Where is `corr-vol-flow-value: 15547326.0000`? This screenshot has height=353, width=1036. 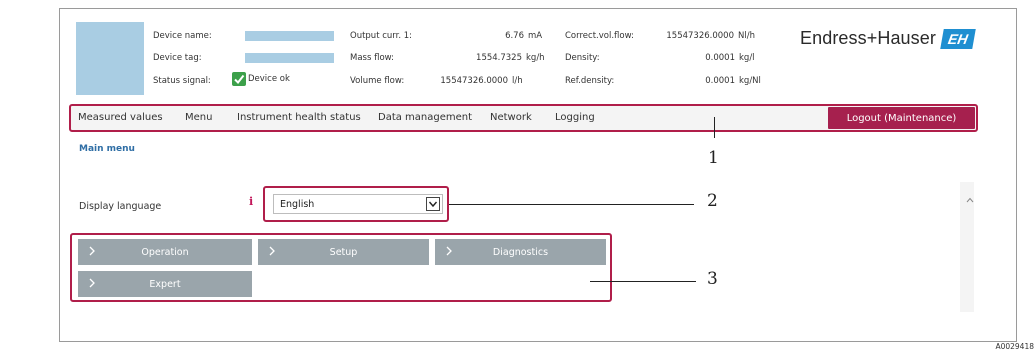
corr-vol-flow-value: 15547326.0000 is located at coordinates (700, 36).